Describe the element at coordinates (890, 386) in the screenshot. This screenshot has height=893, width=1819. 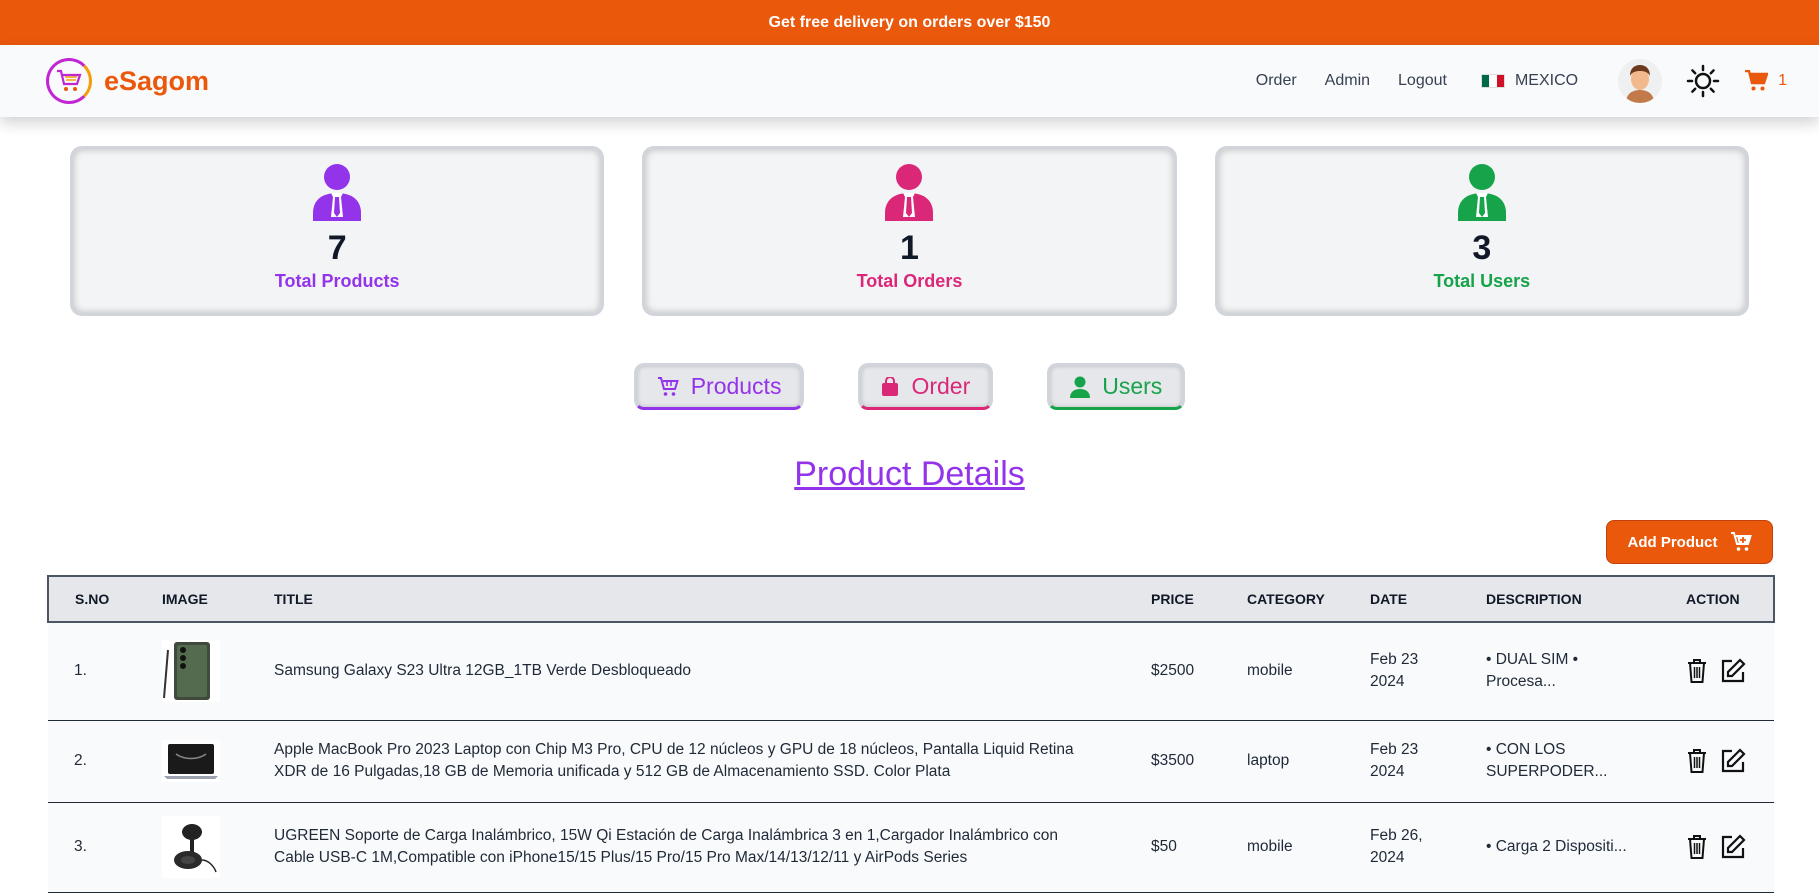
I see `bag-icon` at that location.